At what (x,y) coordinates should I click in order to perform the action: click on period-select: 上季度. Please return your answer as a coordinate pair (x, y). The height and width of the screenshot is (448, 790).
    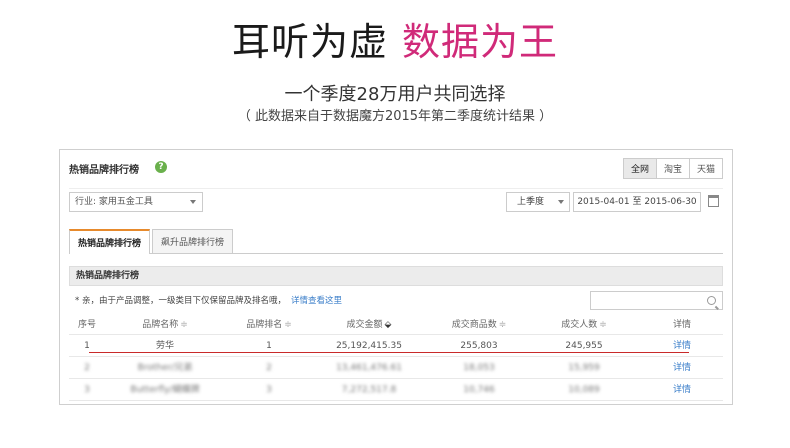
    Looking at the image, I should click on (538, 202).